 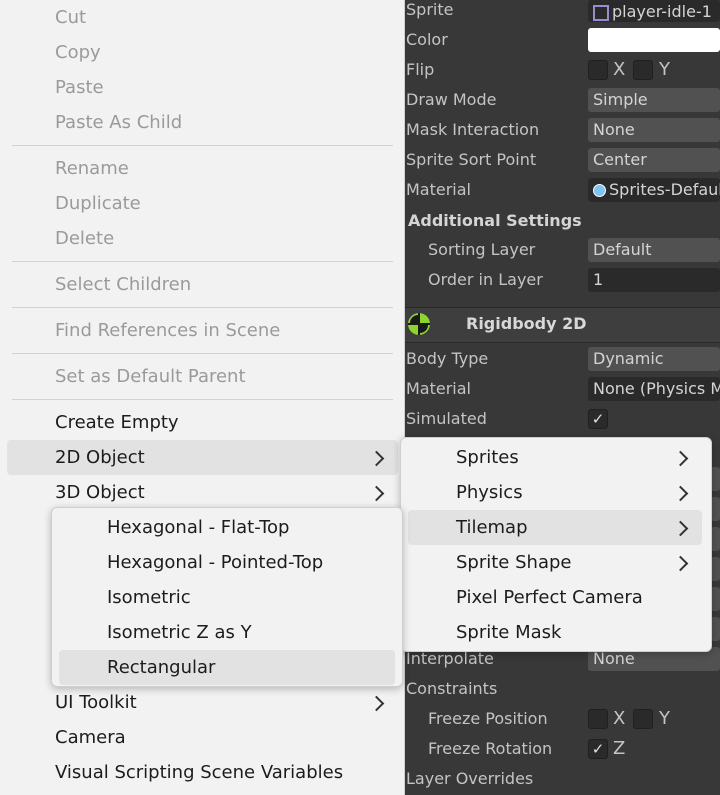 I want to click on sprite-field: player-idle-1, so click(x=654, y=11).